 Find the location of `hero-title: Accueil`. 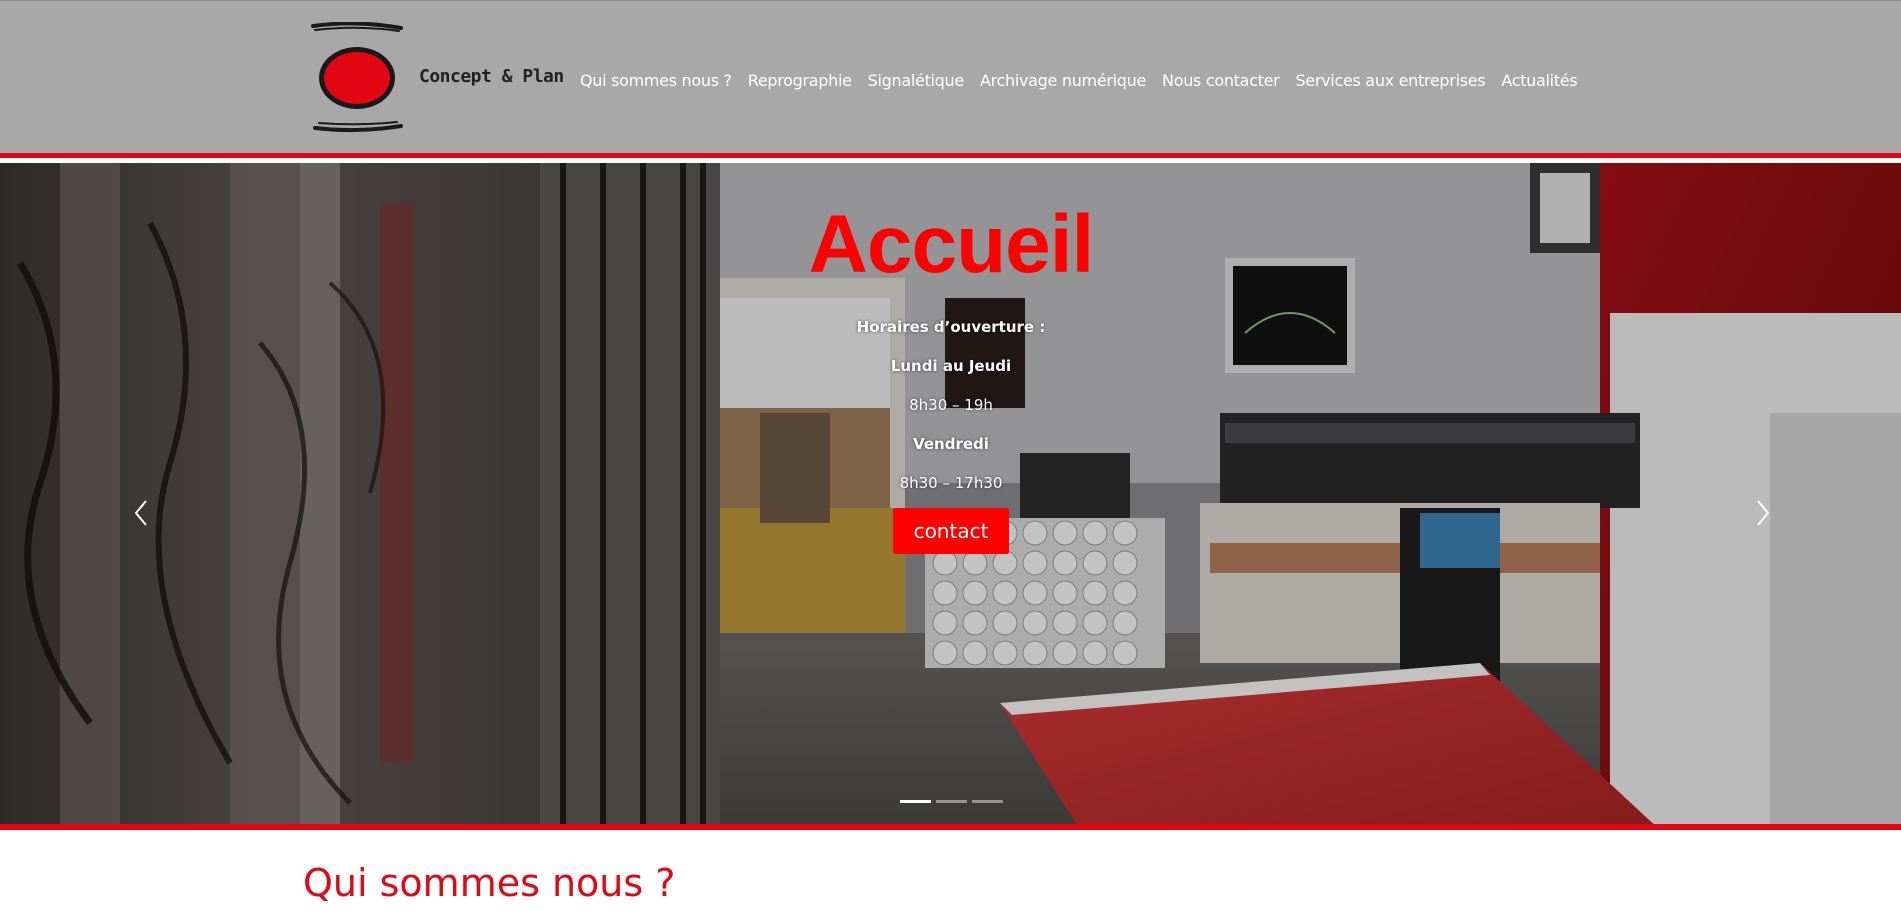

hero-title: Accueil is located at coordinates (951, 244).